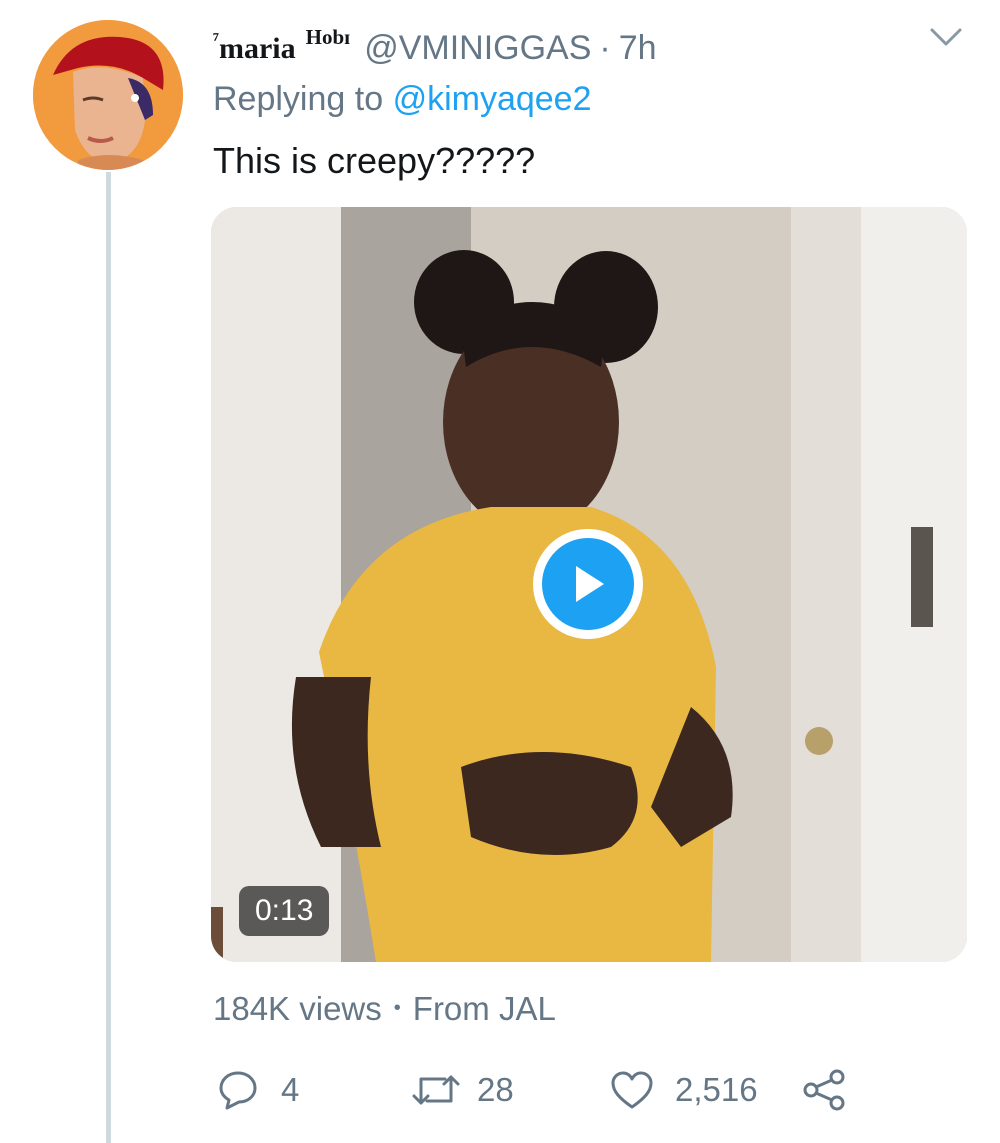 The width and height of the screenshot is (1000, 1143). Describe the element at coordinates (477, 48) in the screenshot. I see `author-handle: @VMINIGGAS` at that location.